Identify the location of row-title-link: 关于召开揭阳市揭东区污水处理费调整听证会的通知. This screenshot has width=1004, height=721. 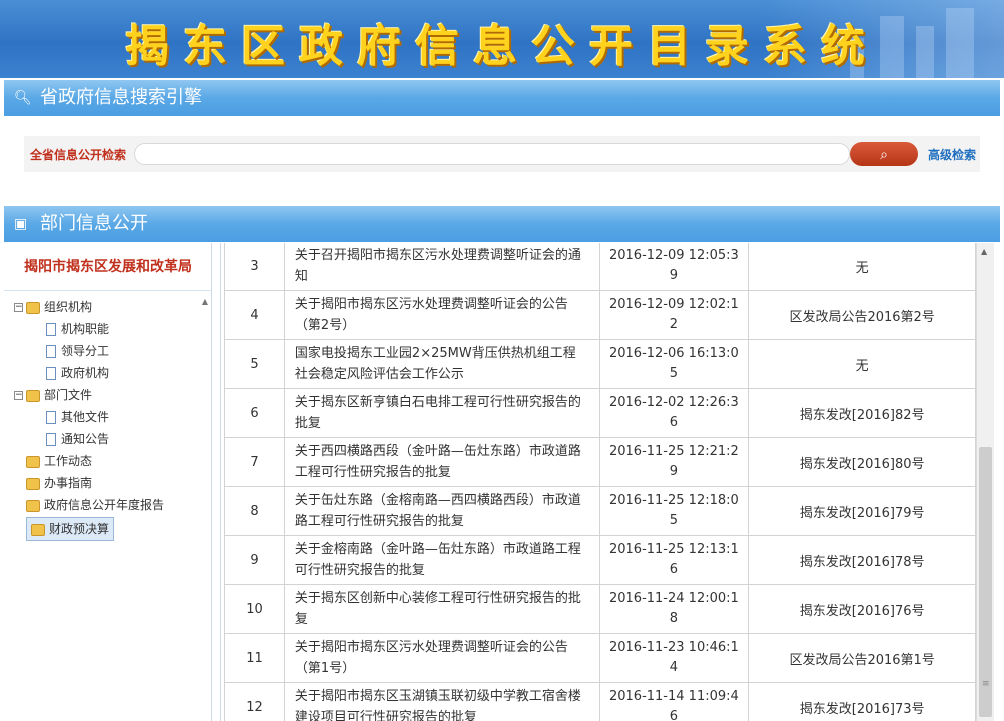
(441, 267).